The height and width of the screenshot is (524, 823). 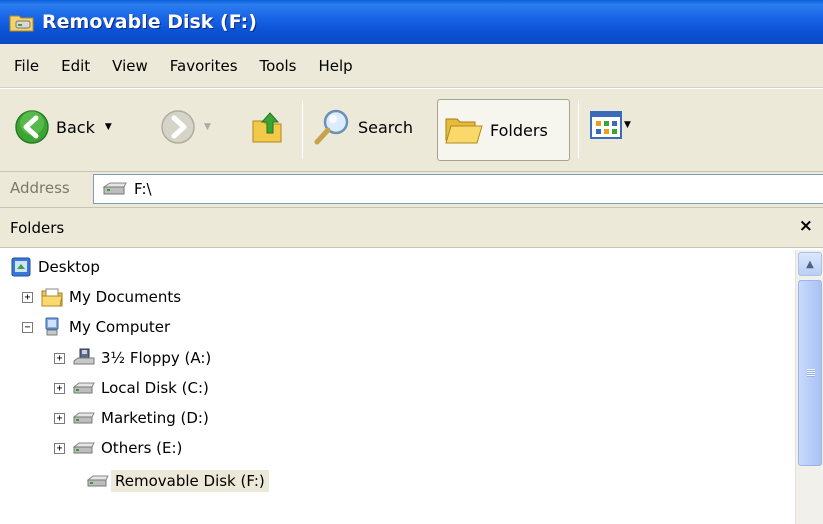 What do you see at coordinates (21, 23) in the screenshot?
I see `drive-folder-icon` at bounding box center [21, 23].